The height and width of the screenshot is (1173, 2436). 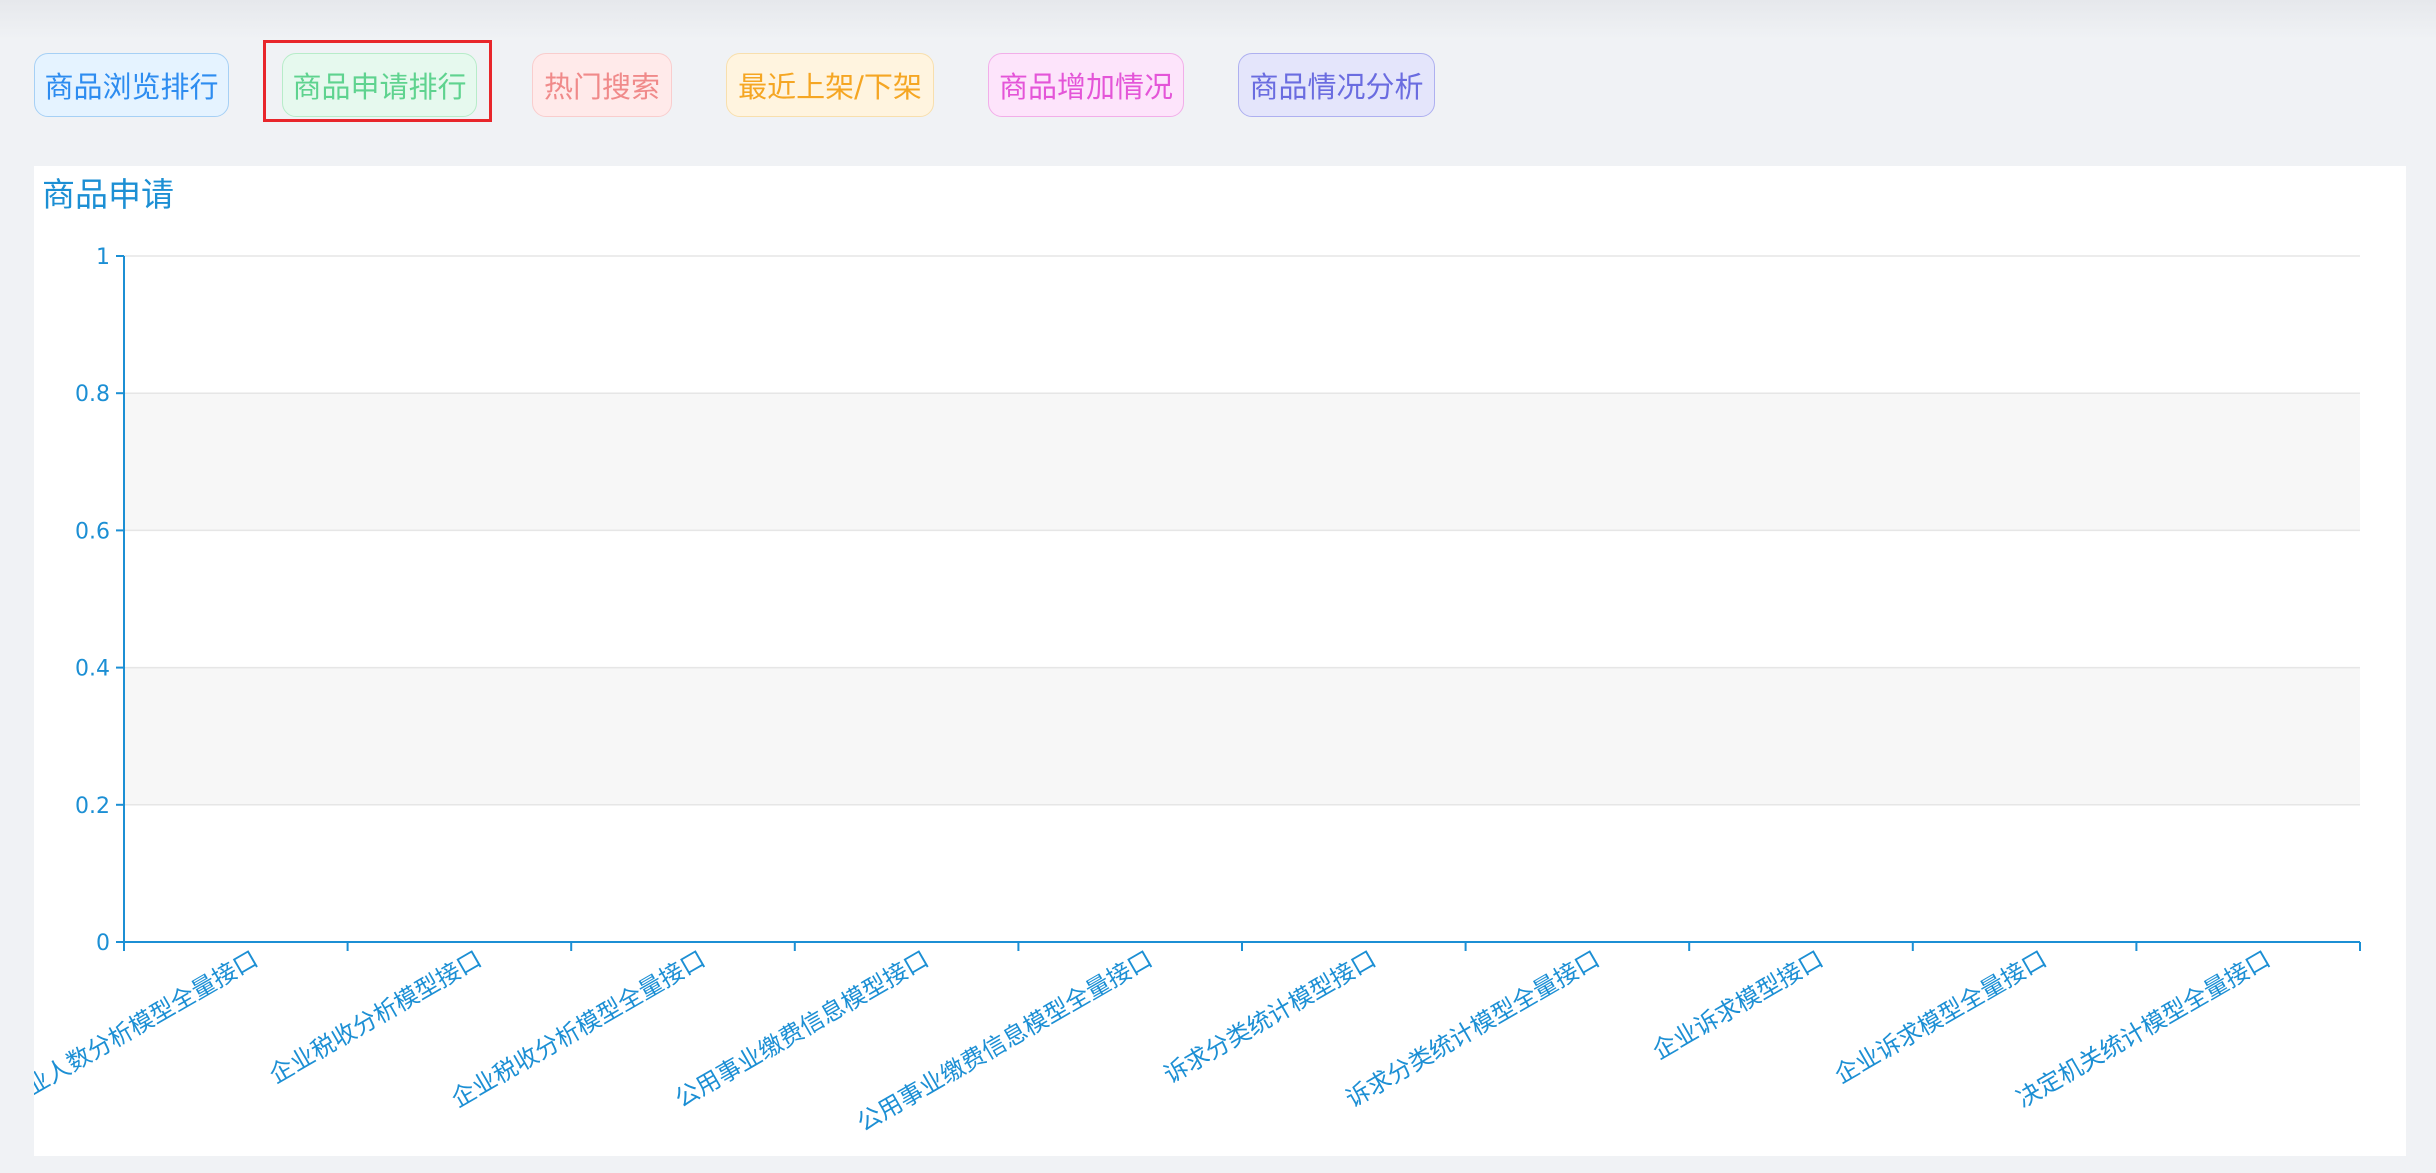 I want to click on y-tick-label: 0.2, so click(x=92, y=806).